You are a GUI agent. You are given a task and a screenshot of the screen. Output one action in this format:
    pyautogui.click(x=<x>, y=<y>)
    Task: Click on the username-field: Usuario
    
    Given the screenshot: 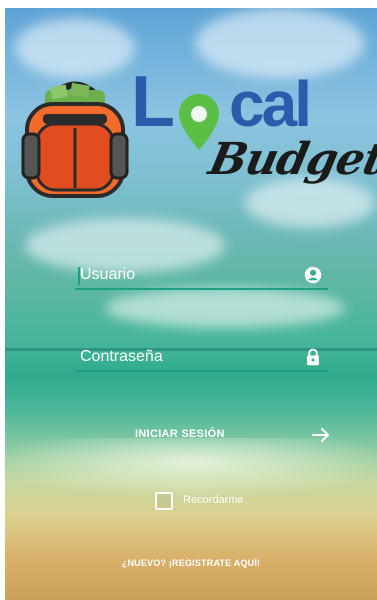 What is the action you would take?
    pyautogui.click(x=201, y=275)
    